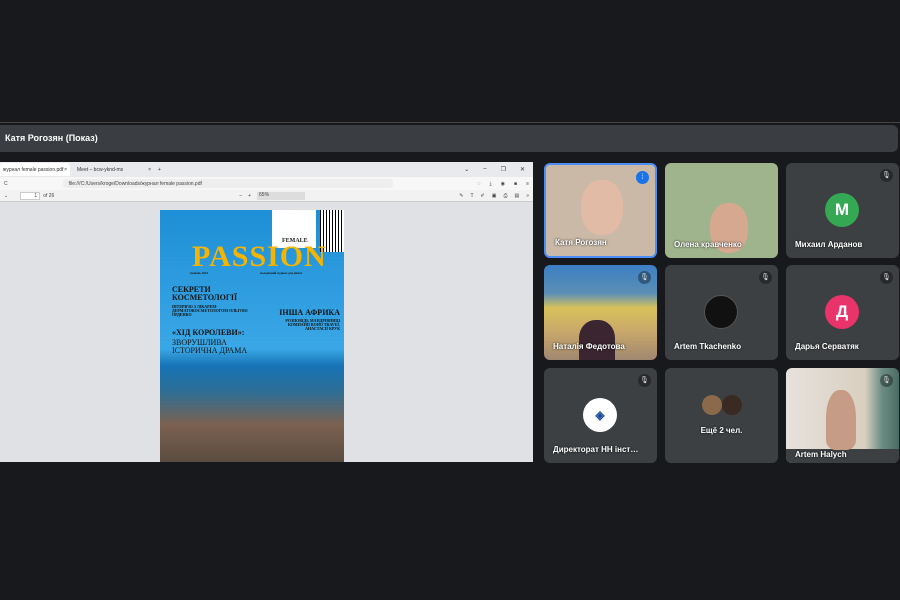 This screenshot has width=900, height=600. I want to click on reload-icon: C, so click(6, 184).